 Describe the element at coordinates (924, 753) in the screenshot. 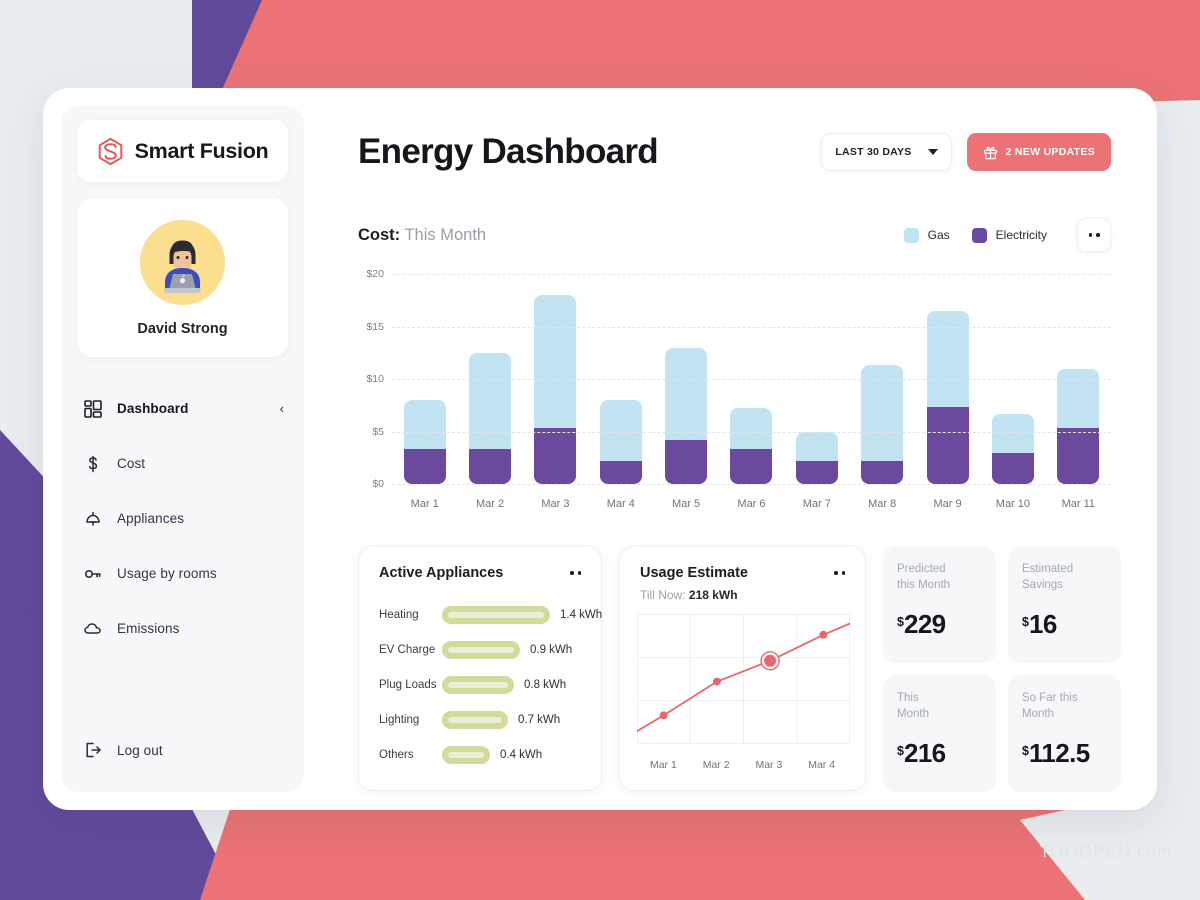

I see `stat-card-number: 216` at that location.